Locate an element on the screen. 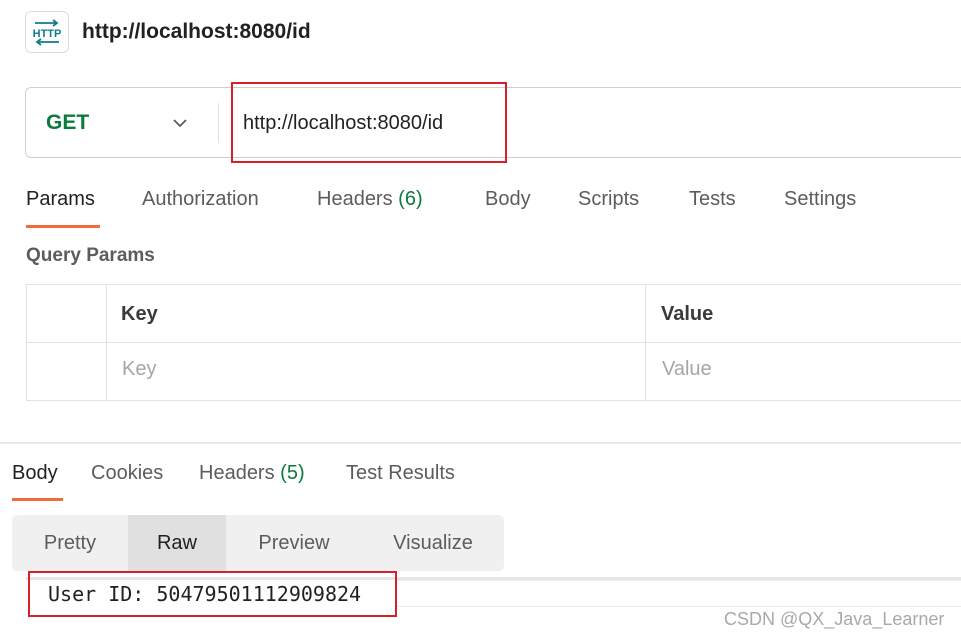 The height and width of the screenshot is (639, 961). tab-scripts: Scripts is located at coordinates (608, 199).